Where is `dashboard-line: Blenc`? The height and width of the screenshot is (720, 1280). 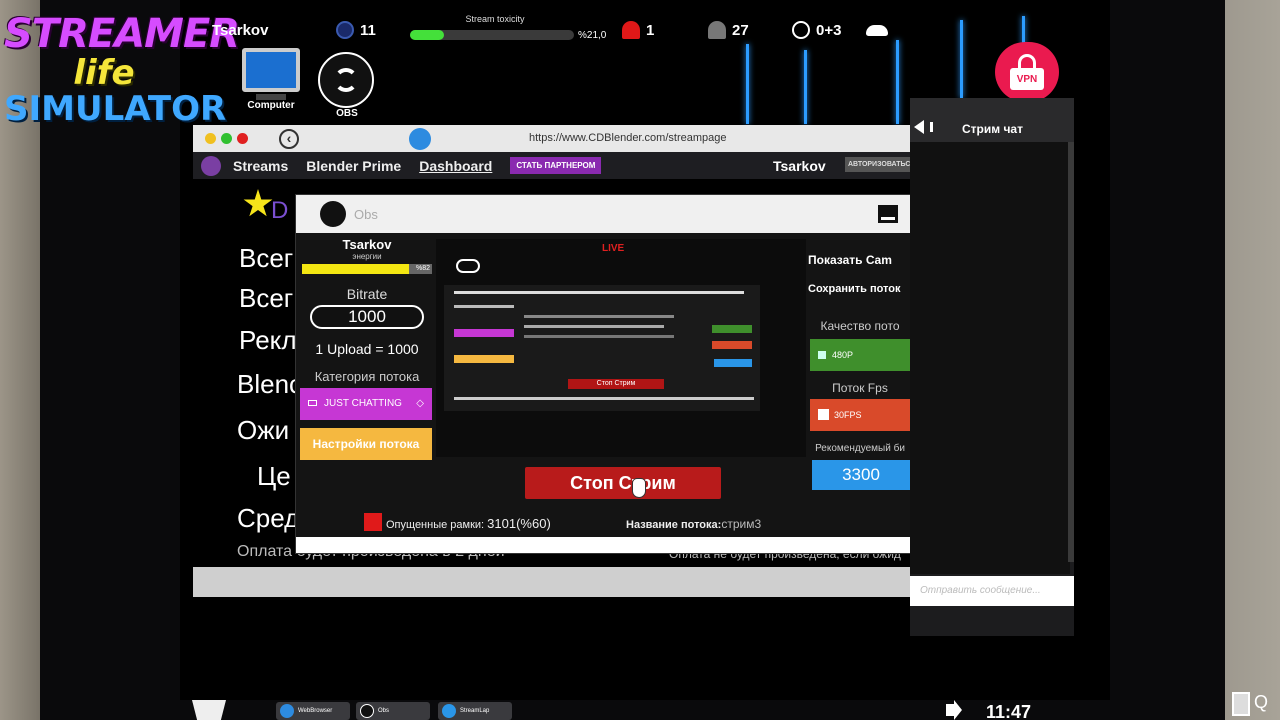
dashboard-line: Blenc is located at coordinates (270, 384).